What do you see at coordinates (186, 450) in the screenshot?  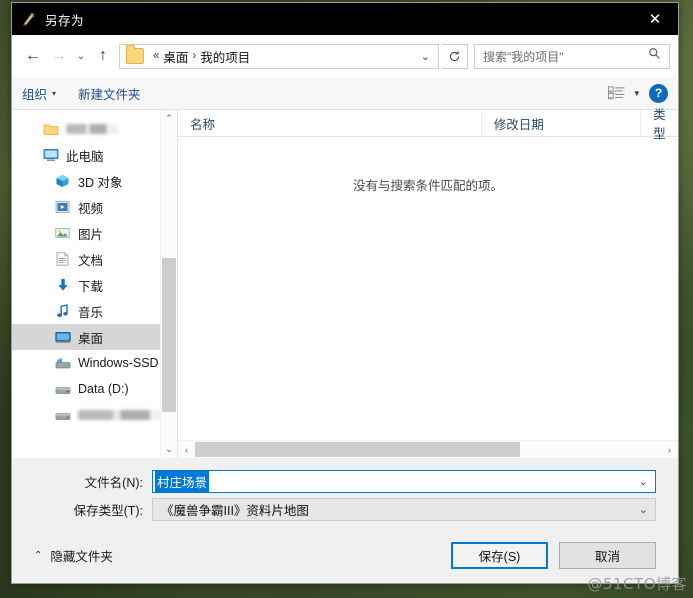 I see `scroll-left-icon: ‹` at bounding box center [186, 450].